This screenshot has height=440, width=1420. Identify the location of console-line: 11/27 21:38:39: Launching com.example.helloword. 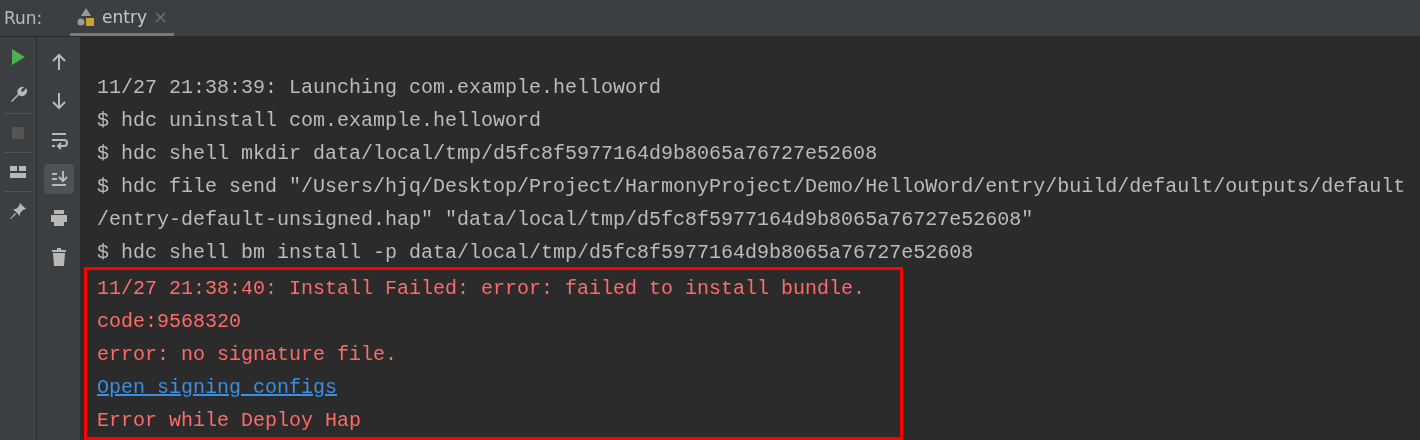
(379, 88).